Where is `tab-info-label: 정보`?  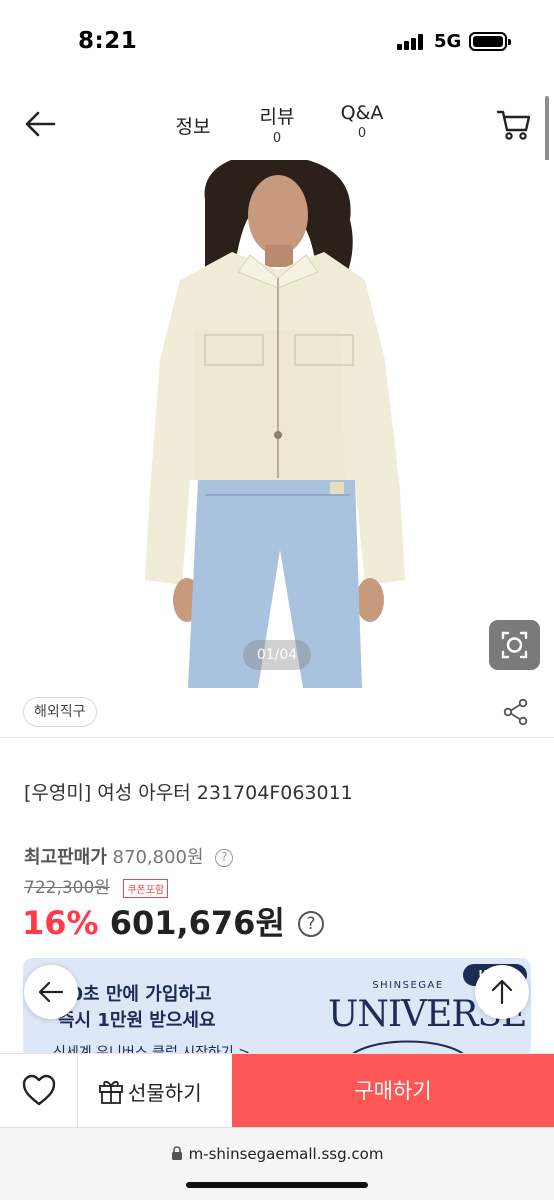
tab-info-label: 정보 is located at coordinates (193, 127).